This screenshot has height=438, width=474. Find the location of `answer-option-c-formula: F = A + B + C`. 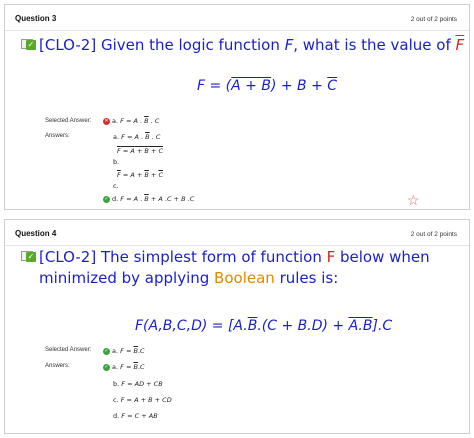

answer-option-c-formula: F = A + B + C is located at coordinates (140, 175).